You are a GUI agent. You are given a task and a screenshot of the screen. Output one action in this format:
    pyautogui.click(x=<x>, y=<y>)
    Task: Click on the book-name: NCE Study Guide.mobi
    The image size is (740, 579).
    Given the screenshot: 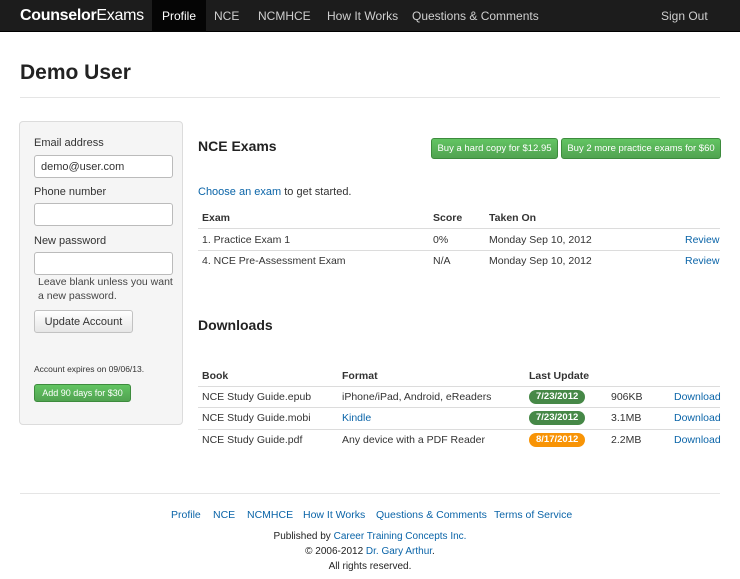 What is the action you would take?
    pyautogui.click(x=256, y=418)
    